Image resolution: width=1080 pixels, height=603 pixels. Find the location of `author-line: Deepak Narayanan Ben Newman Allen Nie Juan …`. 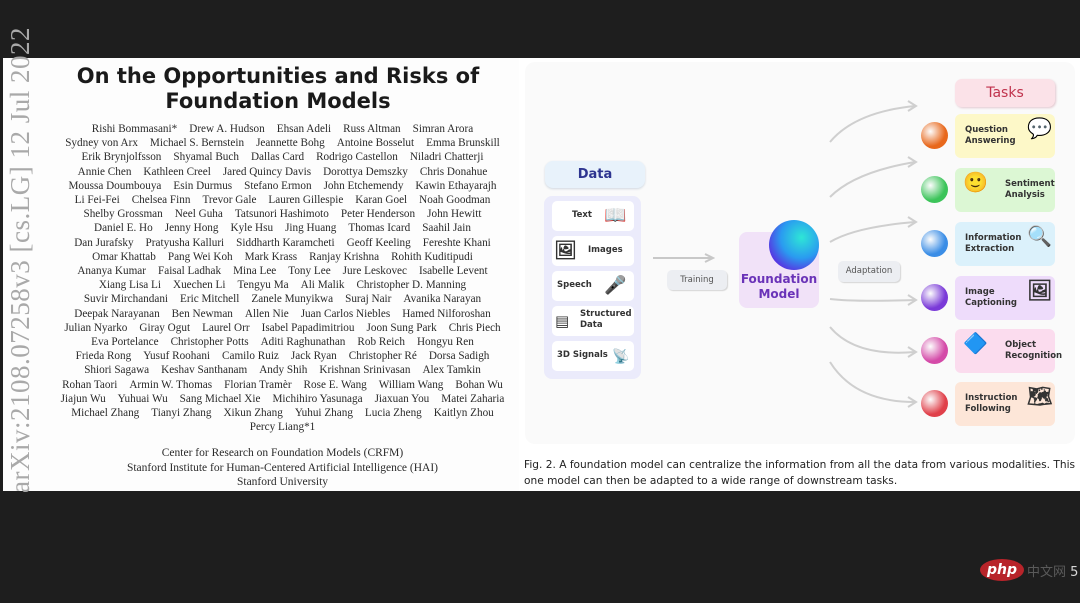

author-line: Deepak Narayanan Ben Newman Allen Nie Juan … is located at coordinates (282, 314).